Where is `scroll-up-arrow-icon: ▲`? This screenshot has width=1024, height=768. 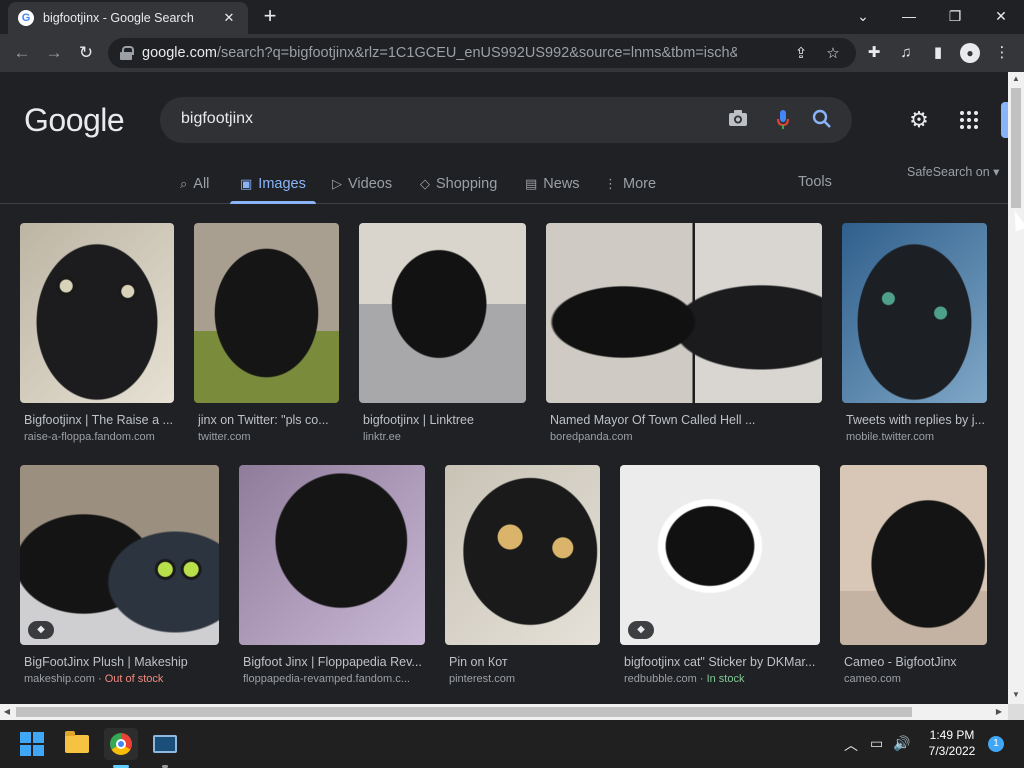 scroll-up-arrow-icon: ▲ is located at coordinates (1016, 79).